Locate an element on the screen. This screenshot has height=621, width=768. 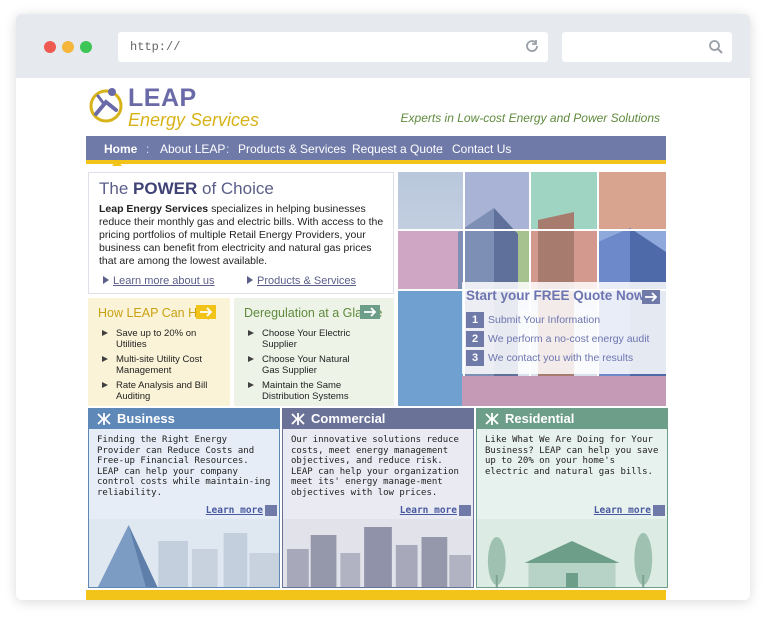
step-number: 3 is located at coordinates (475, 358).